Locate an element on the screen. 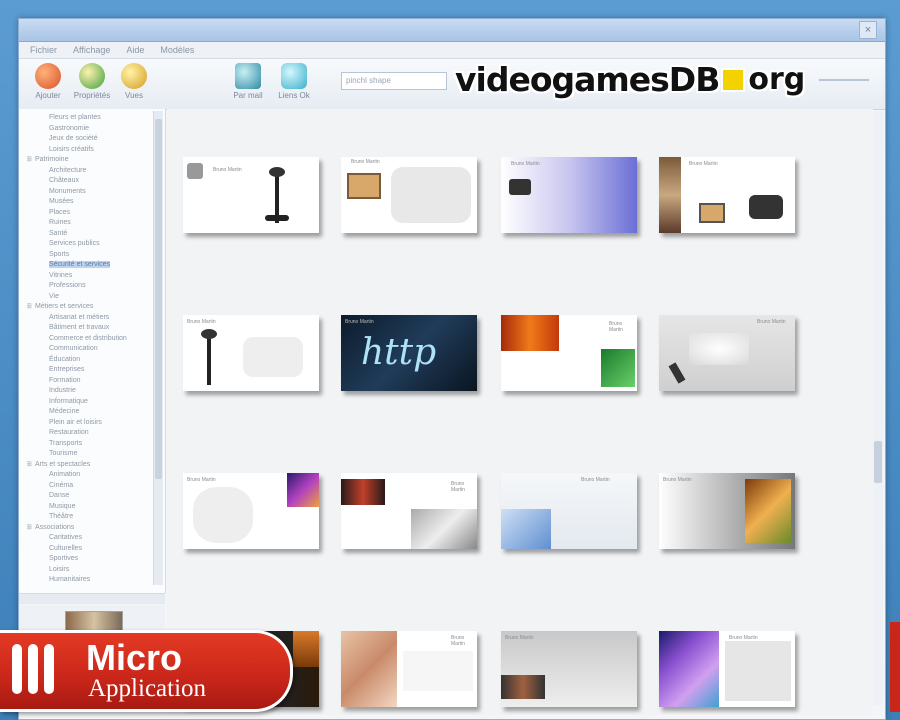 The height and width of the screenshot is (720, 900). tree-item: Plein air et loisirs is located at coordinates (90, 423).